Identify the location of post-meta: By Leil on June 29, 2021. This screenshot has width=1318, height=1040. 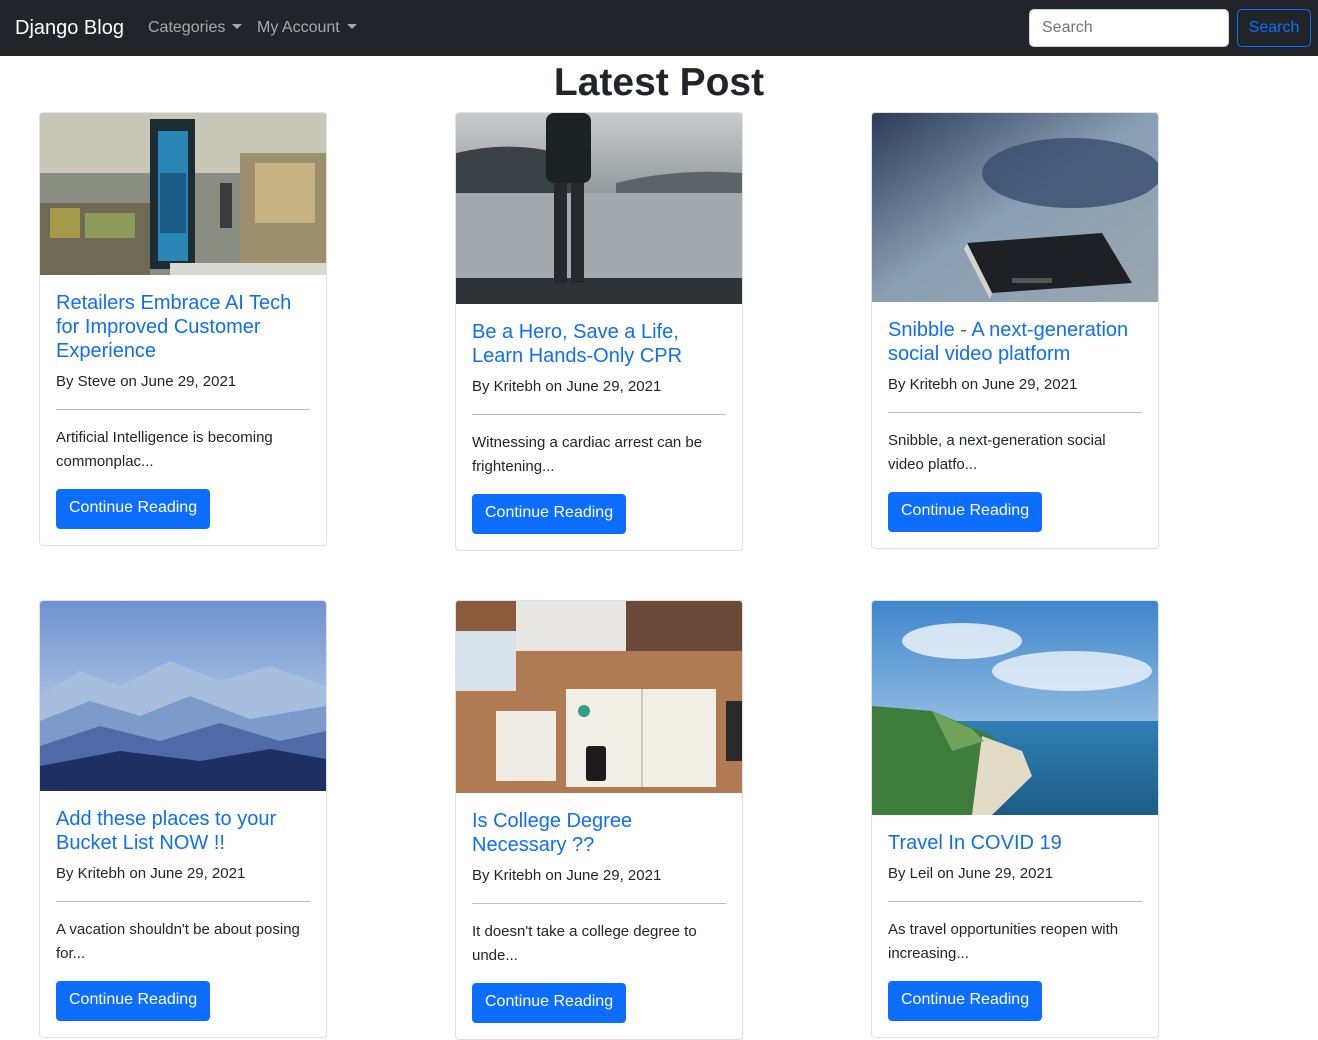
(971, 873).